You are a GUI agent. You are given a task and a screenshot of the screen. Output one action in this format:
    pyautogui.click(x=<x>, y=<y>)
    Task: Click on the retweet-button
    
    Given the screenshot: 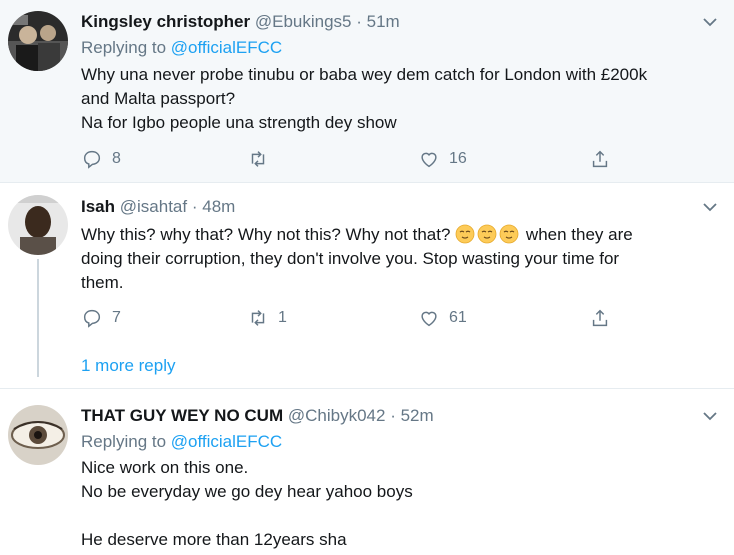 What is the action you would take?
    pyautogui.click(x=262, y=159)
    